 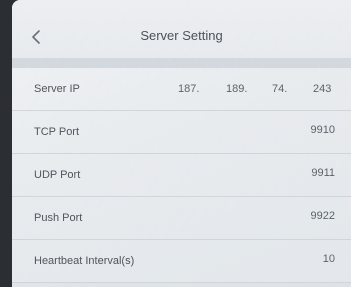 I want to click on udp-port-row: UDP Port 9911, so click(x=181, y=175).